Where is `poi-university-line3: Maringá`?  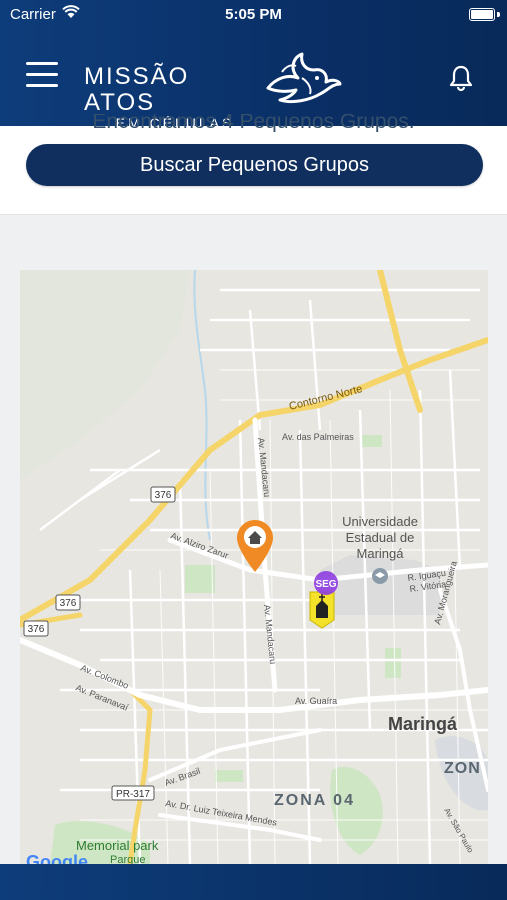
poi-university-line3: Maringá is located at coordinates (381, 553).